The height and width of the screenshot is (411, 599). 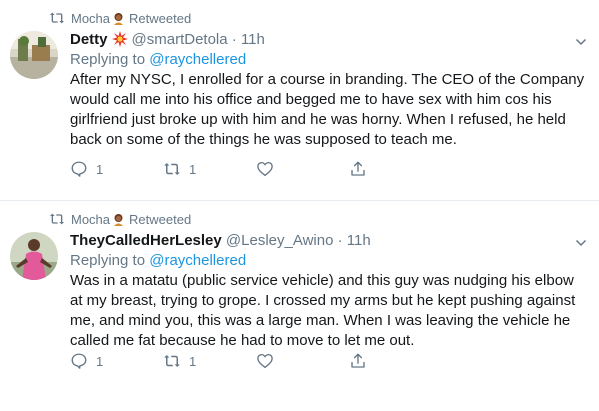 I want to click on tweet-header: Detty @smartDetola · 11h, so click(x=328, y=40).